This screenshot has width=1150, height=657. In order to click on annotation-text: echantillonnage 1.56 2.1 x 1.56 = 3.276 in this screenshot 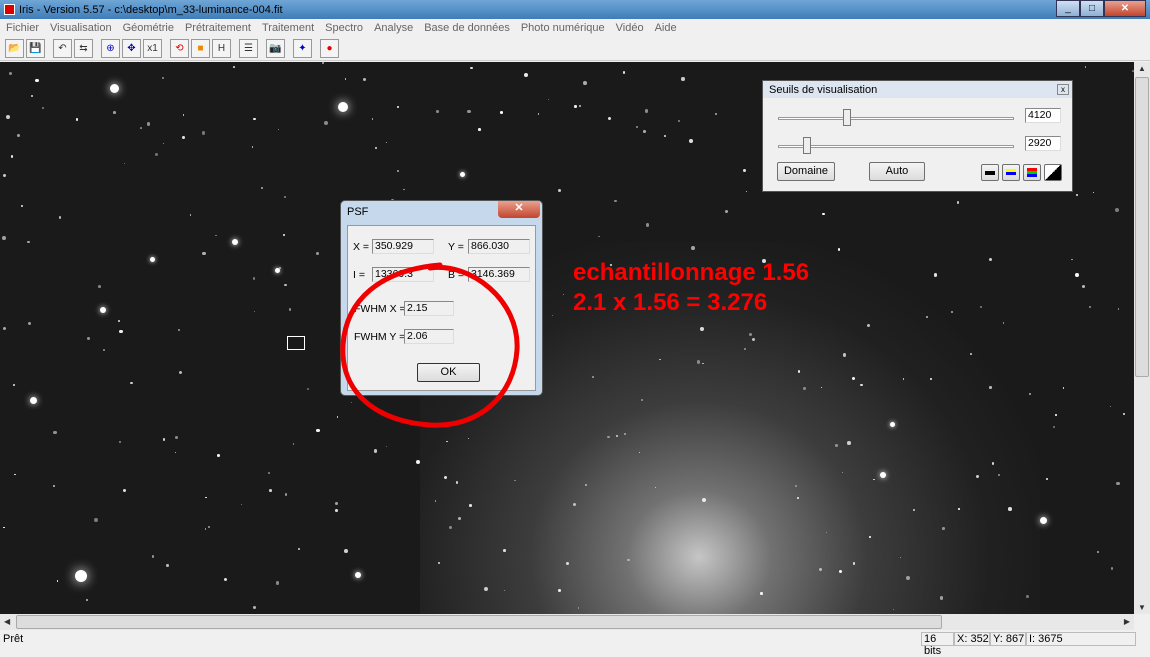, I will do `click(691, 288)`.